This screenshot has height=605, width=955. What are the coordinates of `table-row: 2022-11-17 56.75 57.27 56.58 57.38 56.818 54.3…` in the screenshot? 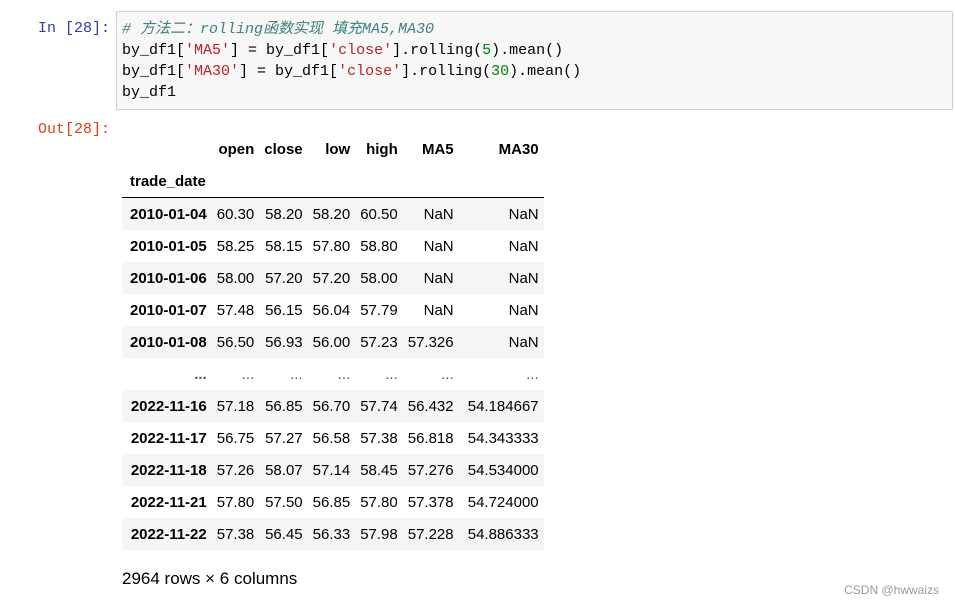 It's located at (333, 438).